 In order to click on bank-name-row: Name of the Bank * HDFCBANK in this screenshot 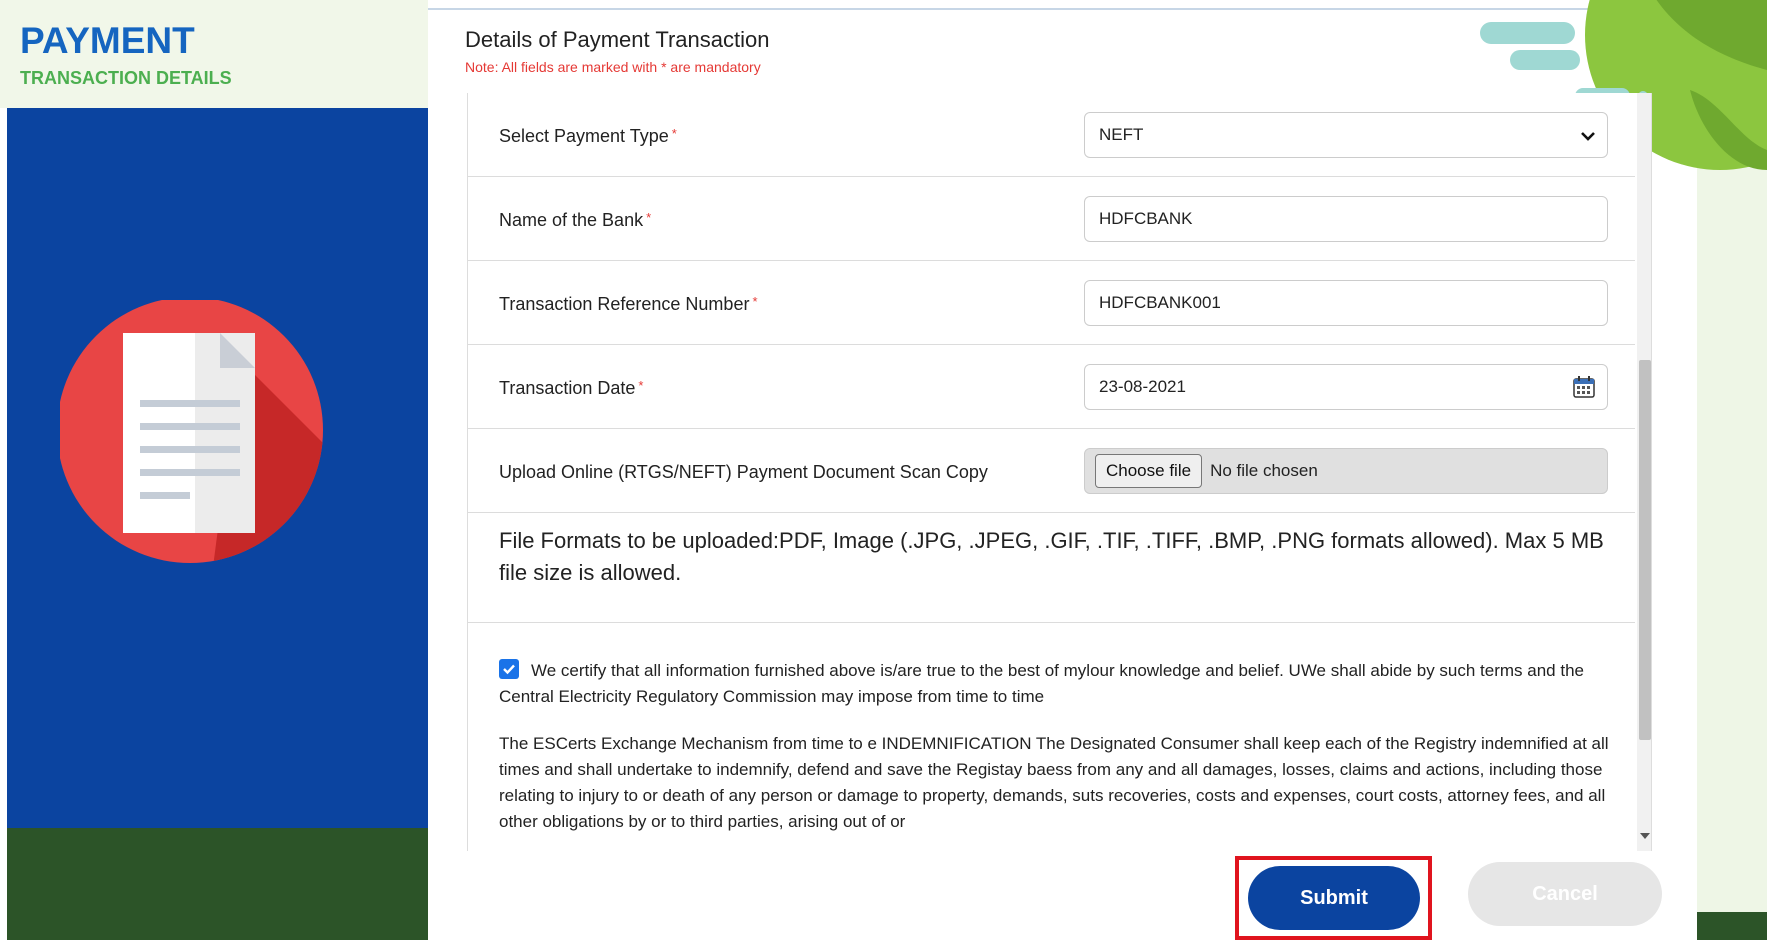, I will do `click(1051, 219)`.